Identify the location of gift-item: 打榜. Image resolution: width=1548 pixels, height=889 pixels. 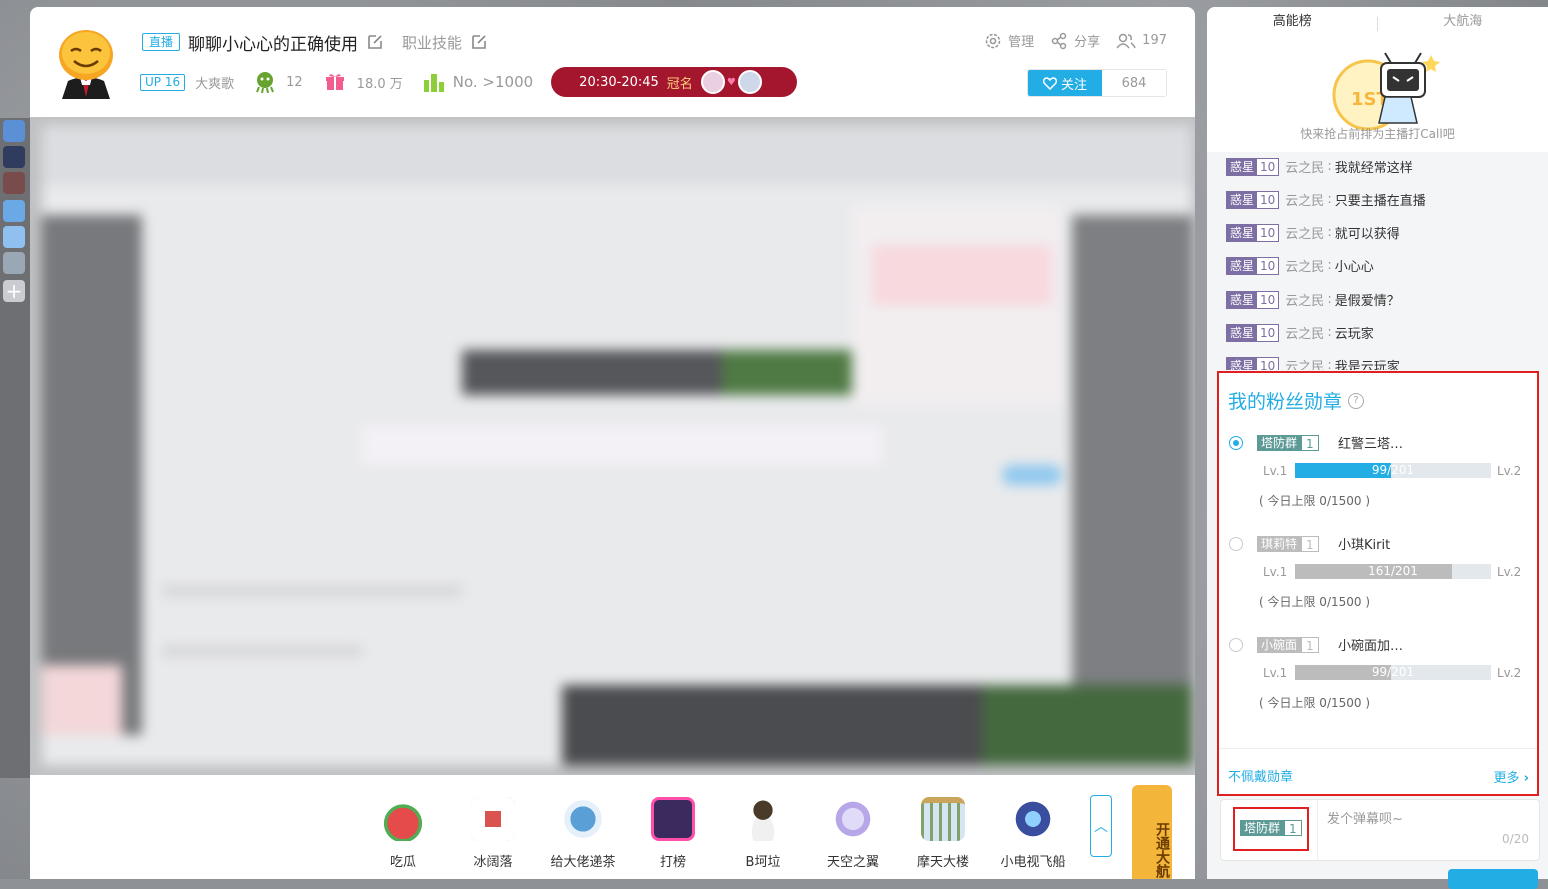
(673, 833).